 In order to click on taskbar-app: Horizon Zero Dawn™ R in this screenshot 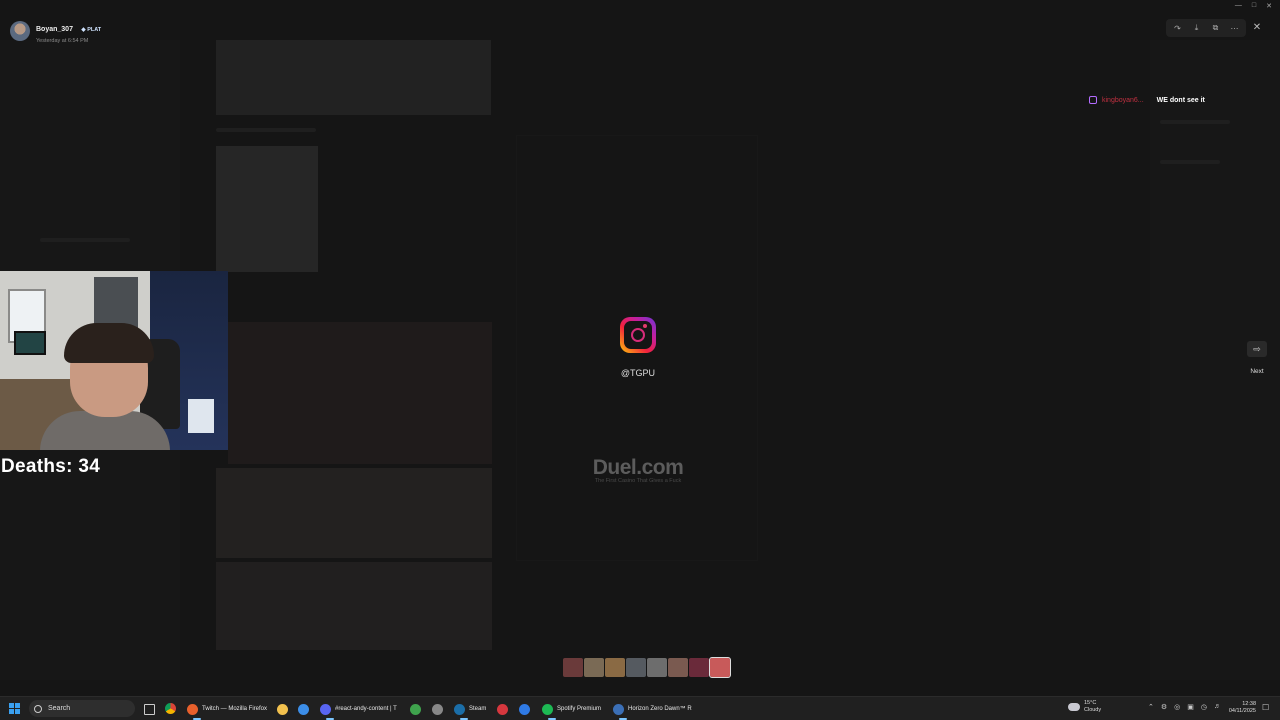, I will do `click(652, 710)`.